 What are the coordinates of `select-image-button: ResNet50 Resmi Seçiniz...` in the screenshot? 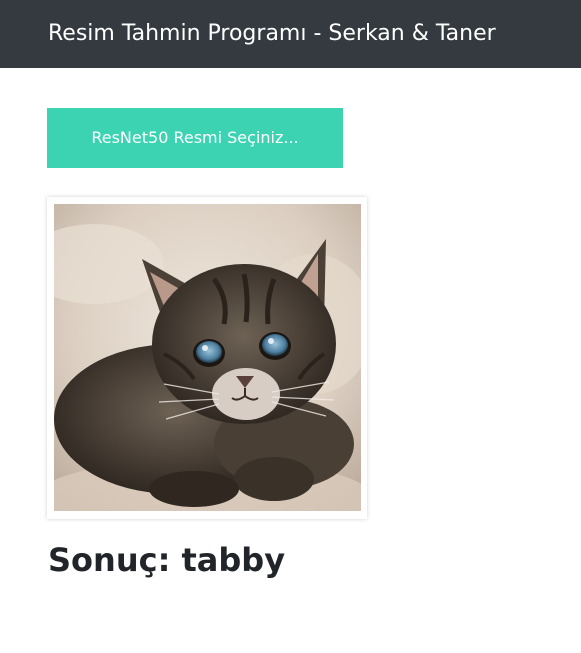 It's located at (195, 138).